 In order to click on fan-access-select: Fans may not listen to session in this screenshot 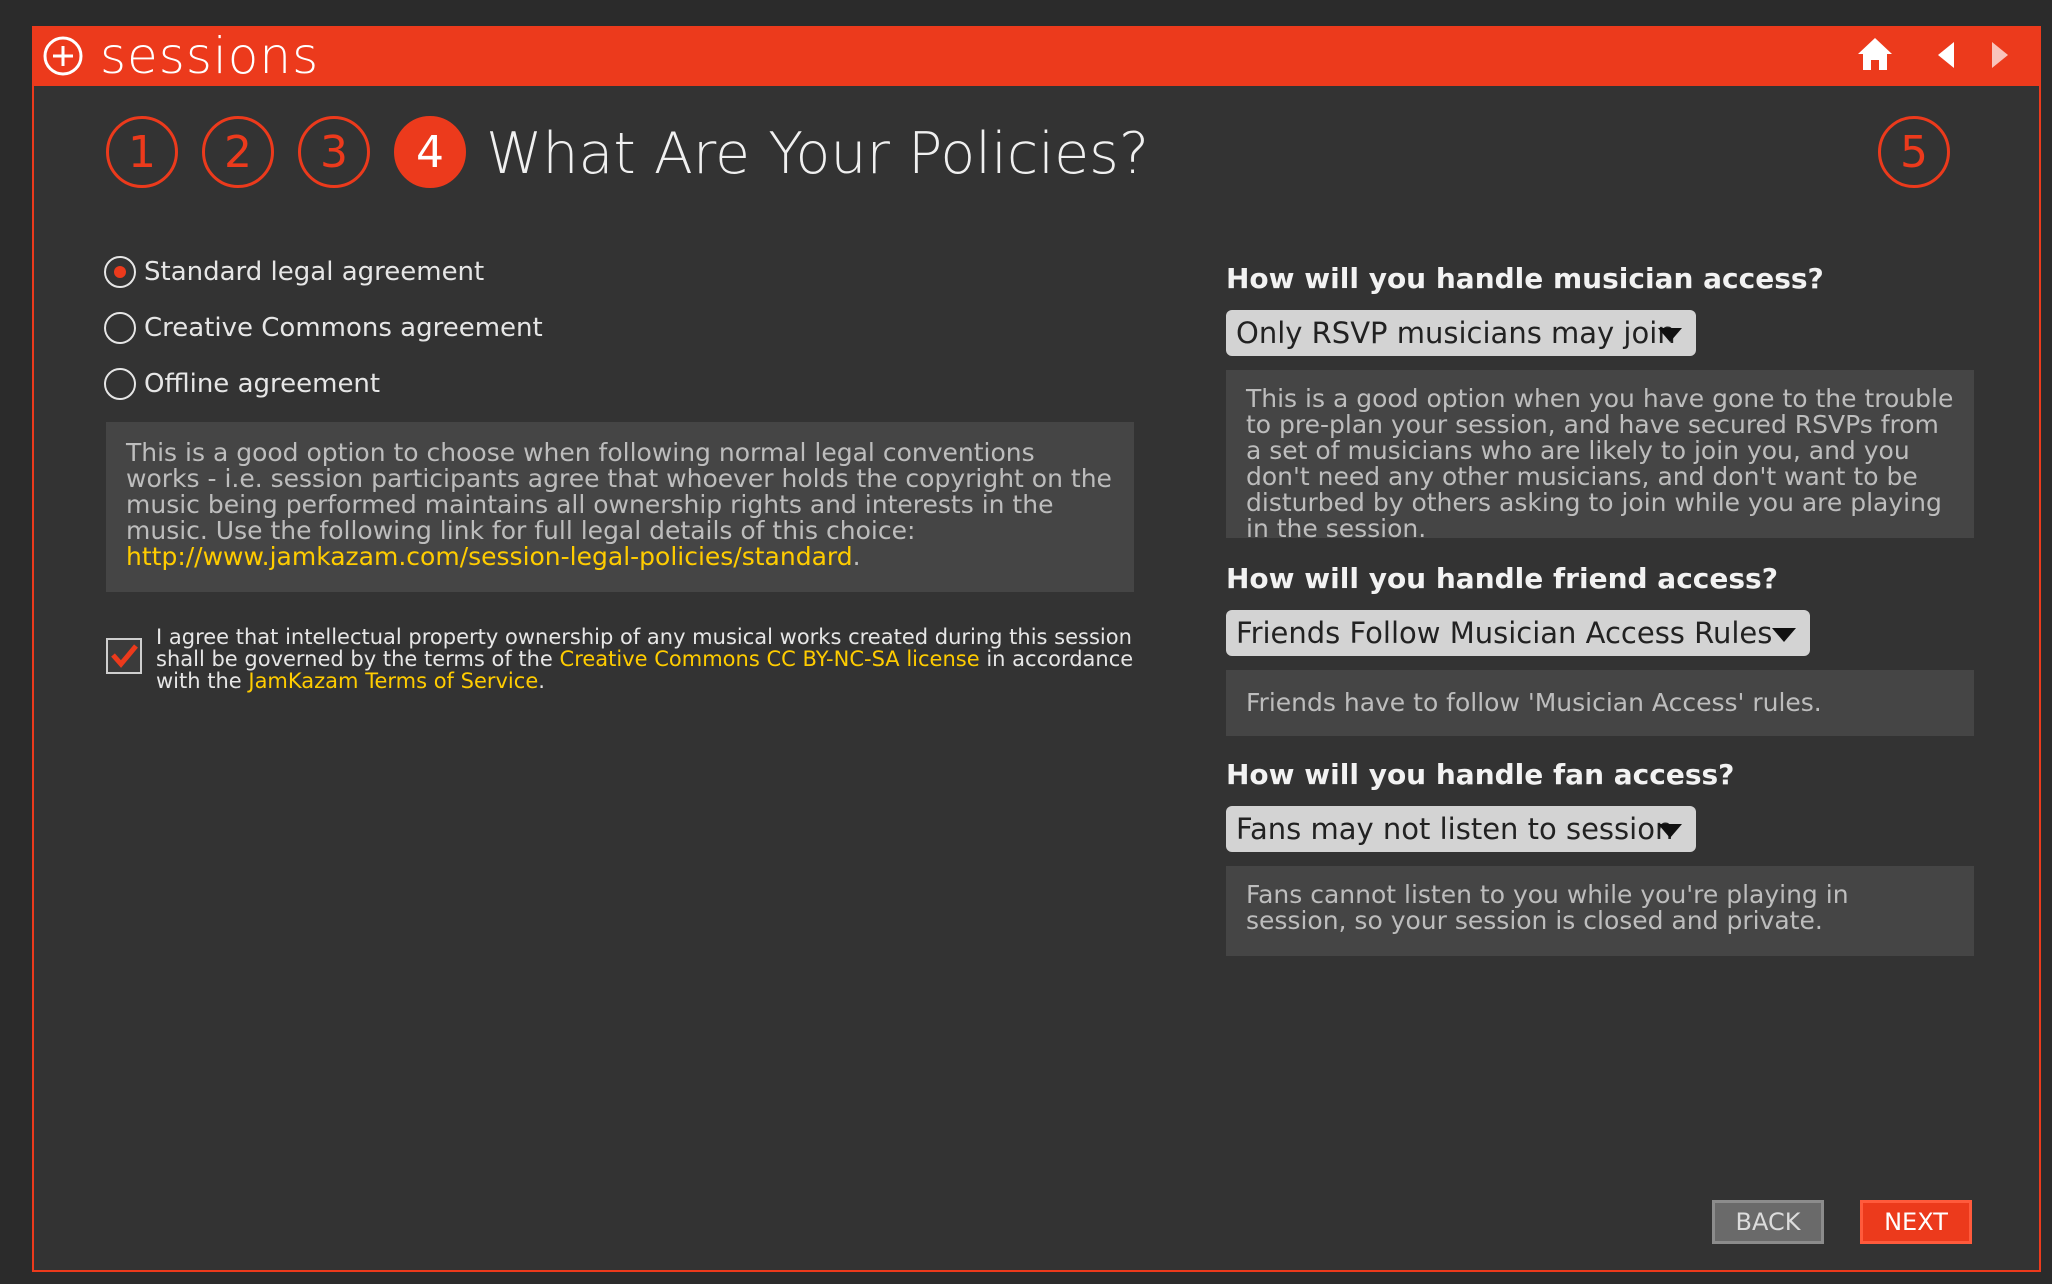, I will do `click(1461, 829)`.